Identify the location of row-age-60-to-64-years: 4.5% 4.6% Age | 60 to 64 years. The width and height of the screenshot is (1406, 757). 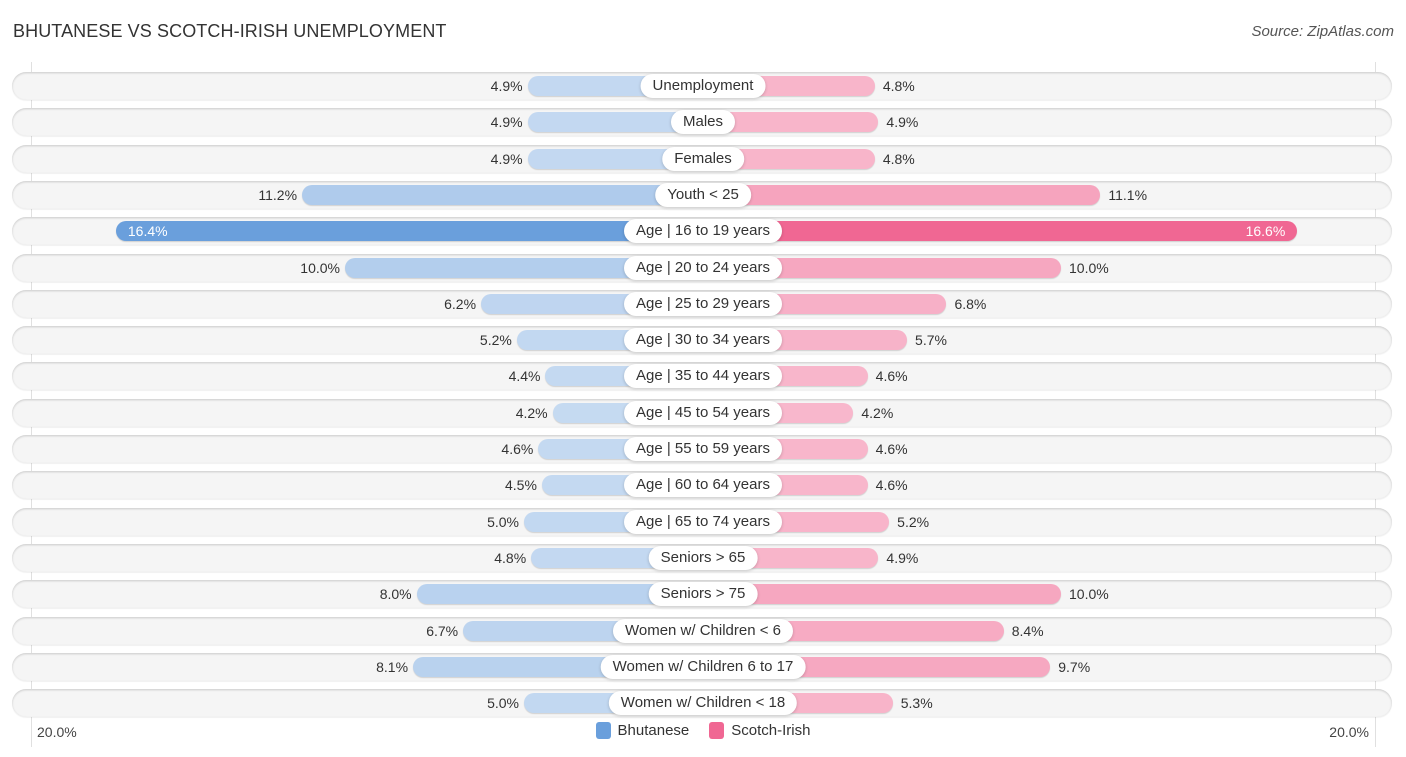
(702, 485).